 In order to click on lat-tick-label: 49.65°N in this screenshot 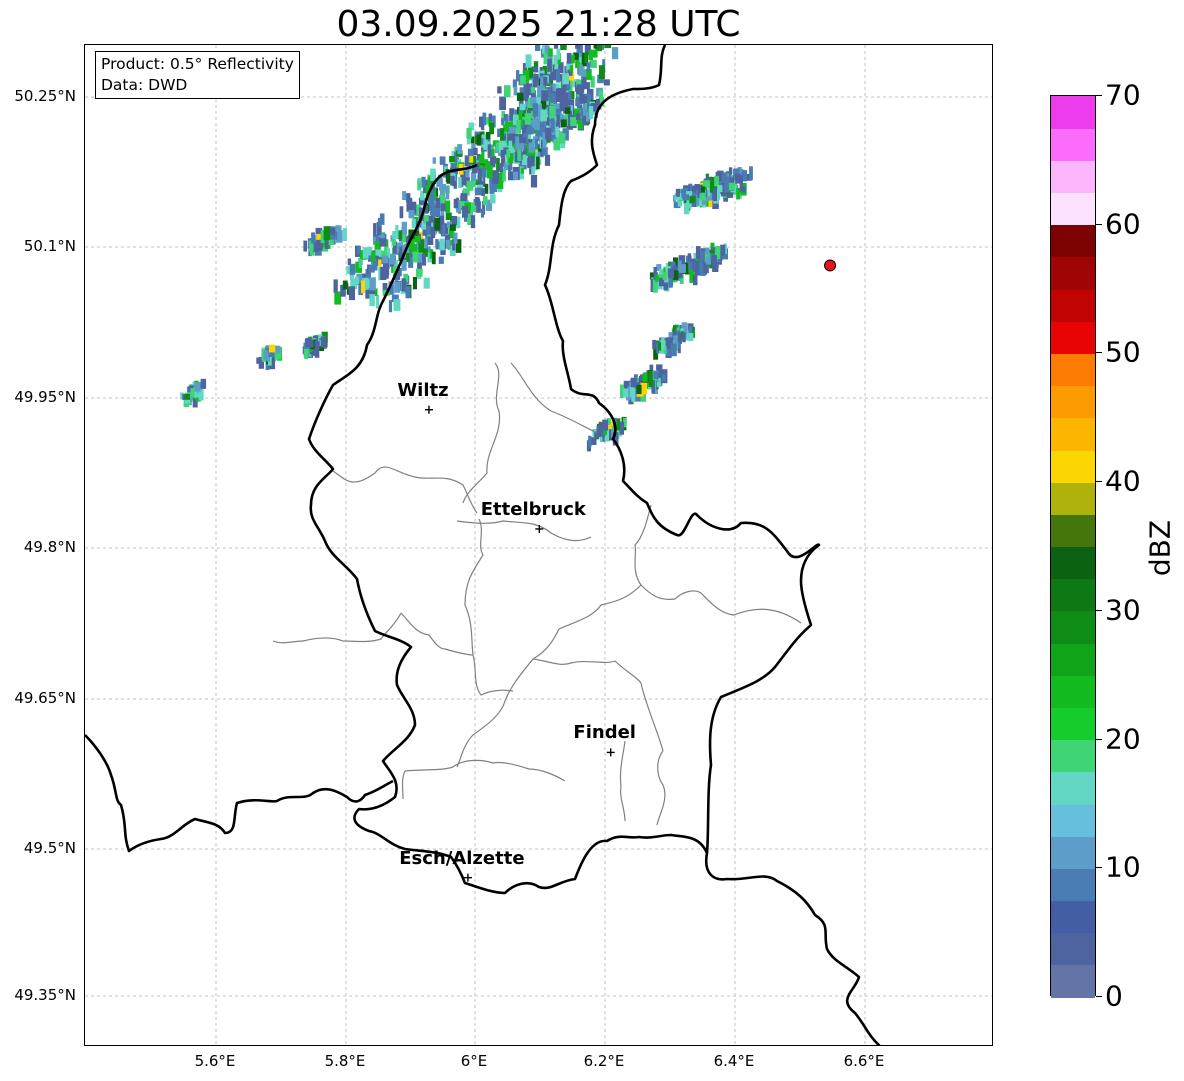, I will do `click(45, 698)`.